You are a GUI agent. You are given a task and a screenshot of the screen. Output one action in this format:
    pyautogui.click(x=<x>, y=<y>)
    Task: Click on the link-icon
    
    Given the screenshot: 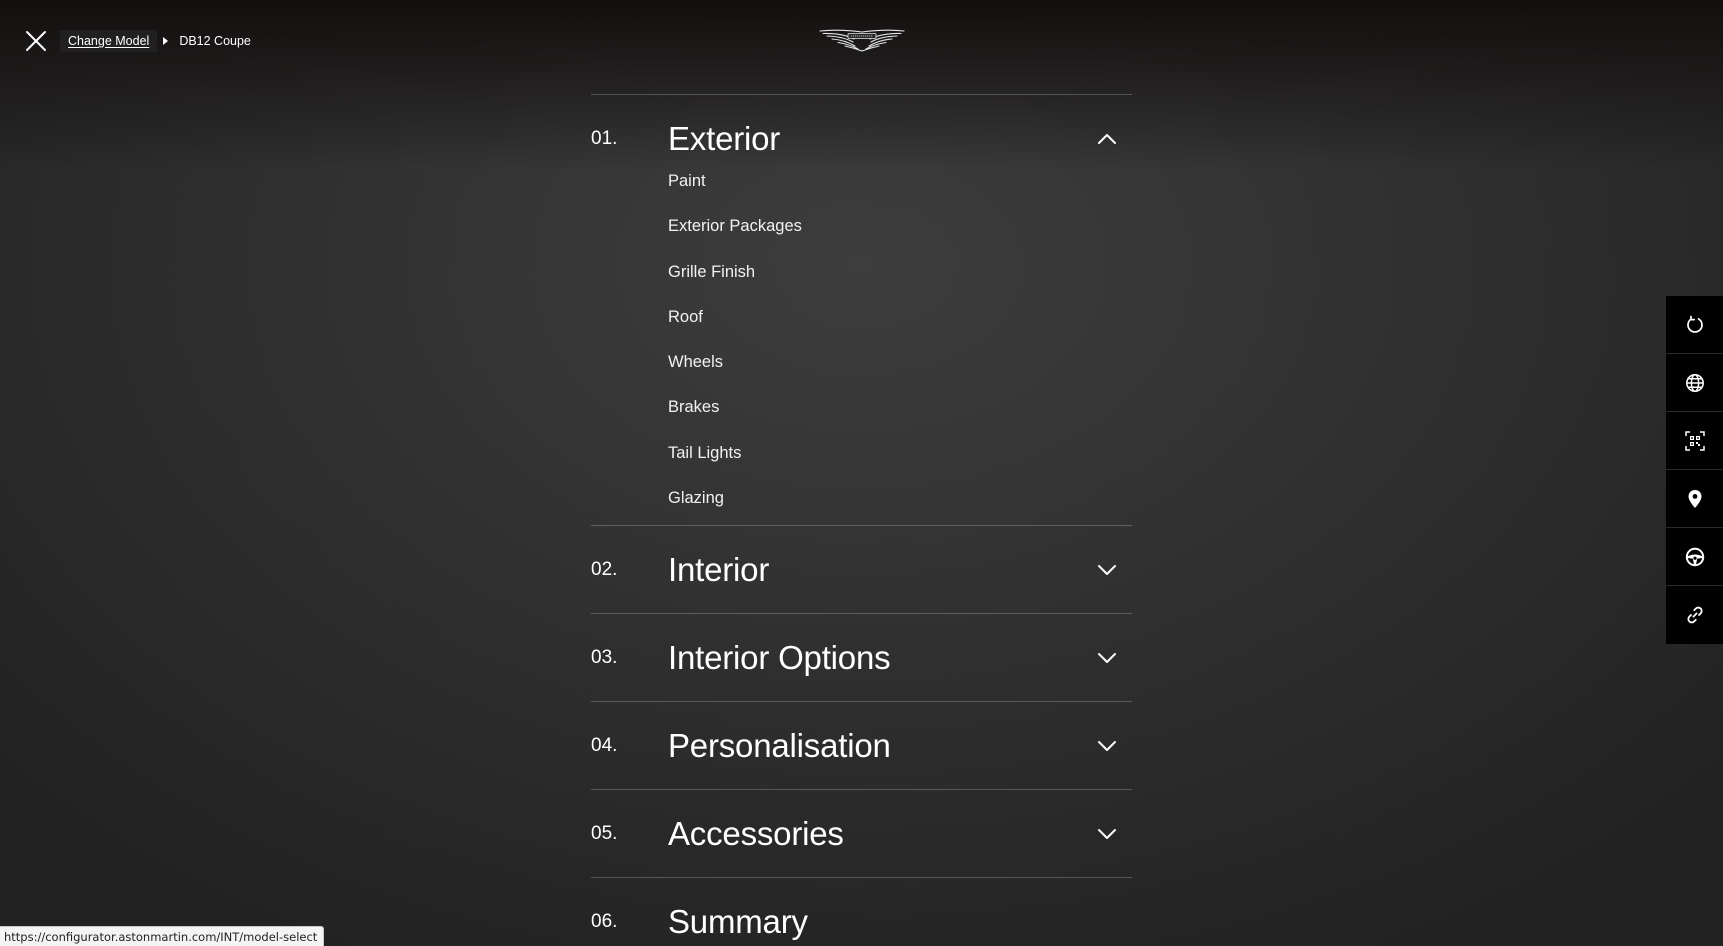 What is the action you would take?
    pyautogui.click(x=1694, y=615)
    